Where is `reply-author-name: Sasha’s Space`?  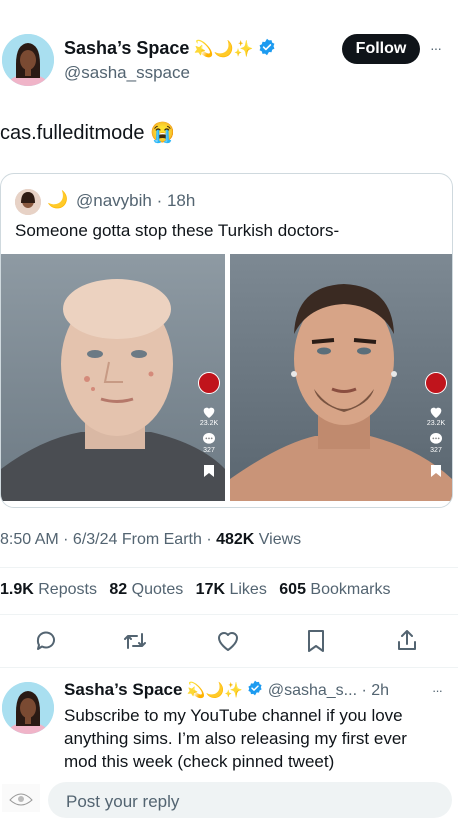
reply-author-name: Sasha’s Space is located at coordinates (123, 689).